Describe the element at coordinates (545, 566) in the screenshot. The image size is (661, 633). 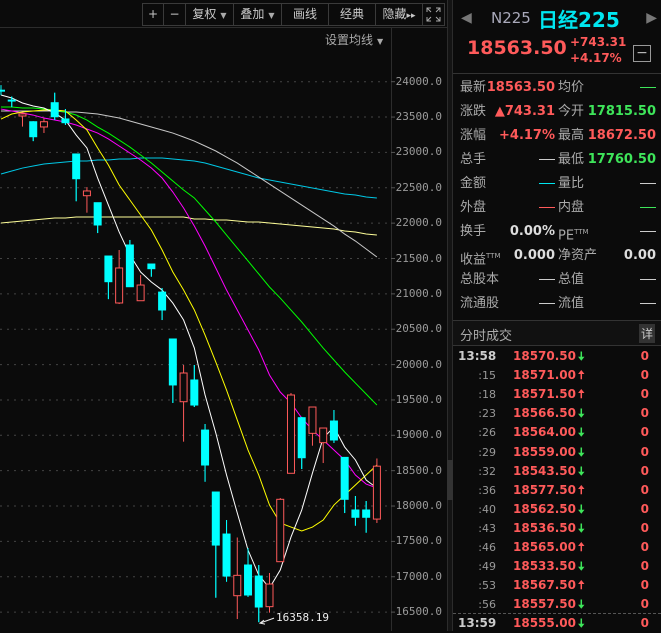
I see `tick-price: 18533.50` at that location.